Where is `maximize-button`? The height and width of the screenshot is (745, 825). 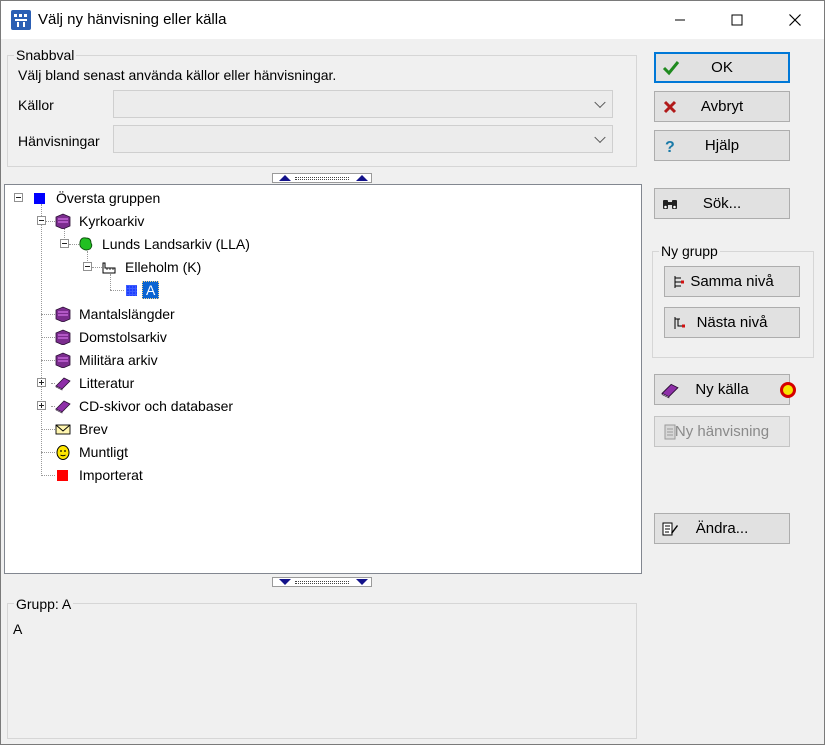 maximize-button is located at coordinates (737, 20).